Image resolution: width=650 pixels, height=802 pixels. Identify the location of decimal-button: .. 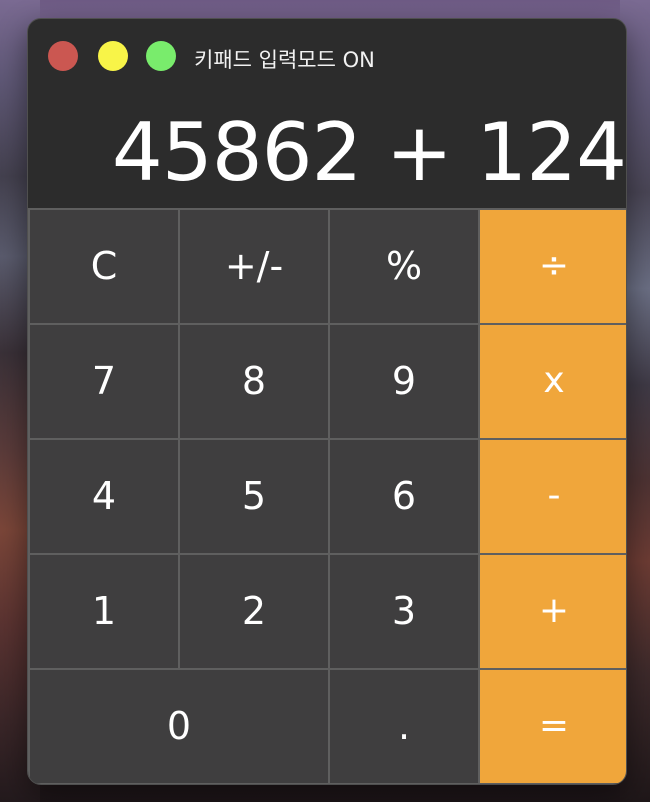
(404, 726).